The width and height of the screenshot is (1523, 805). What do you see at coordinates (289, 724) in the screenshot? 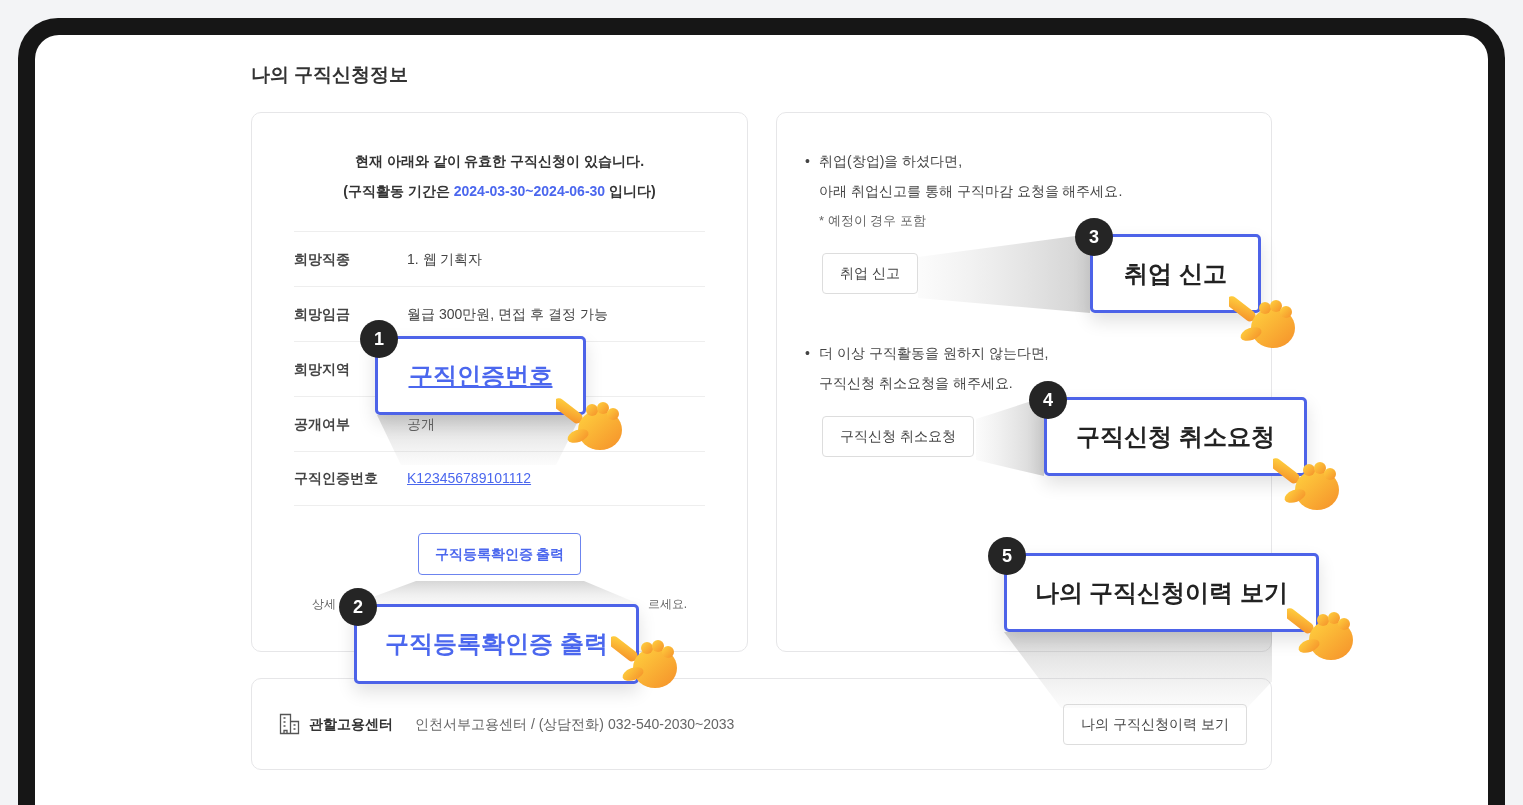
I see `building-icon` at bounding box center [289, 724].